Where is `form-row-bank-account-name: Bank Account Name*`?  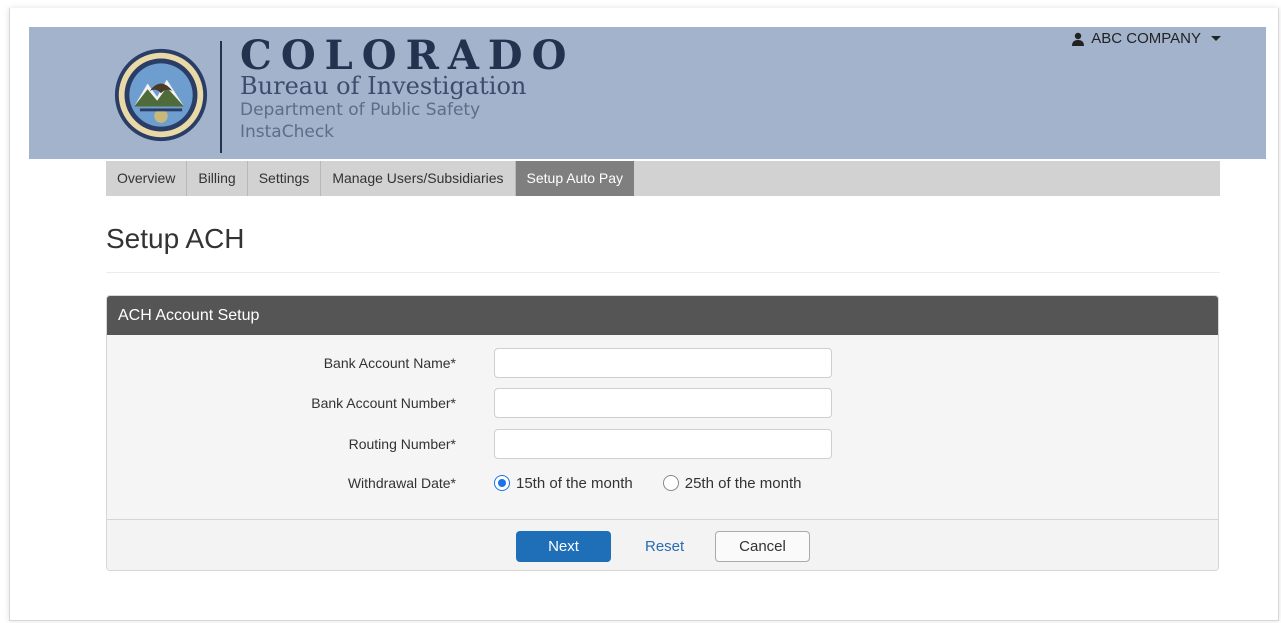 form-row-bank-account-name: Bank Account Name* is located at coordinates (662, 363).